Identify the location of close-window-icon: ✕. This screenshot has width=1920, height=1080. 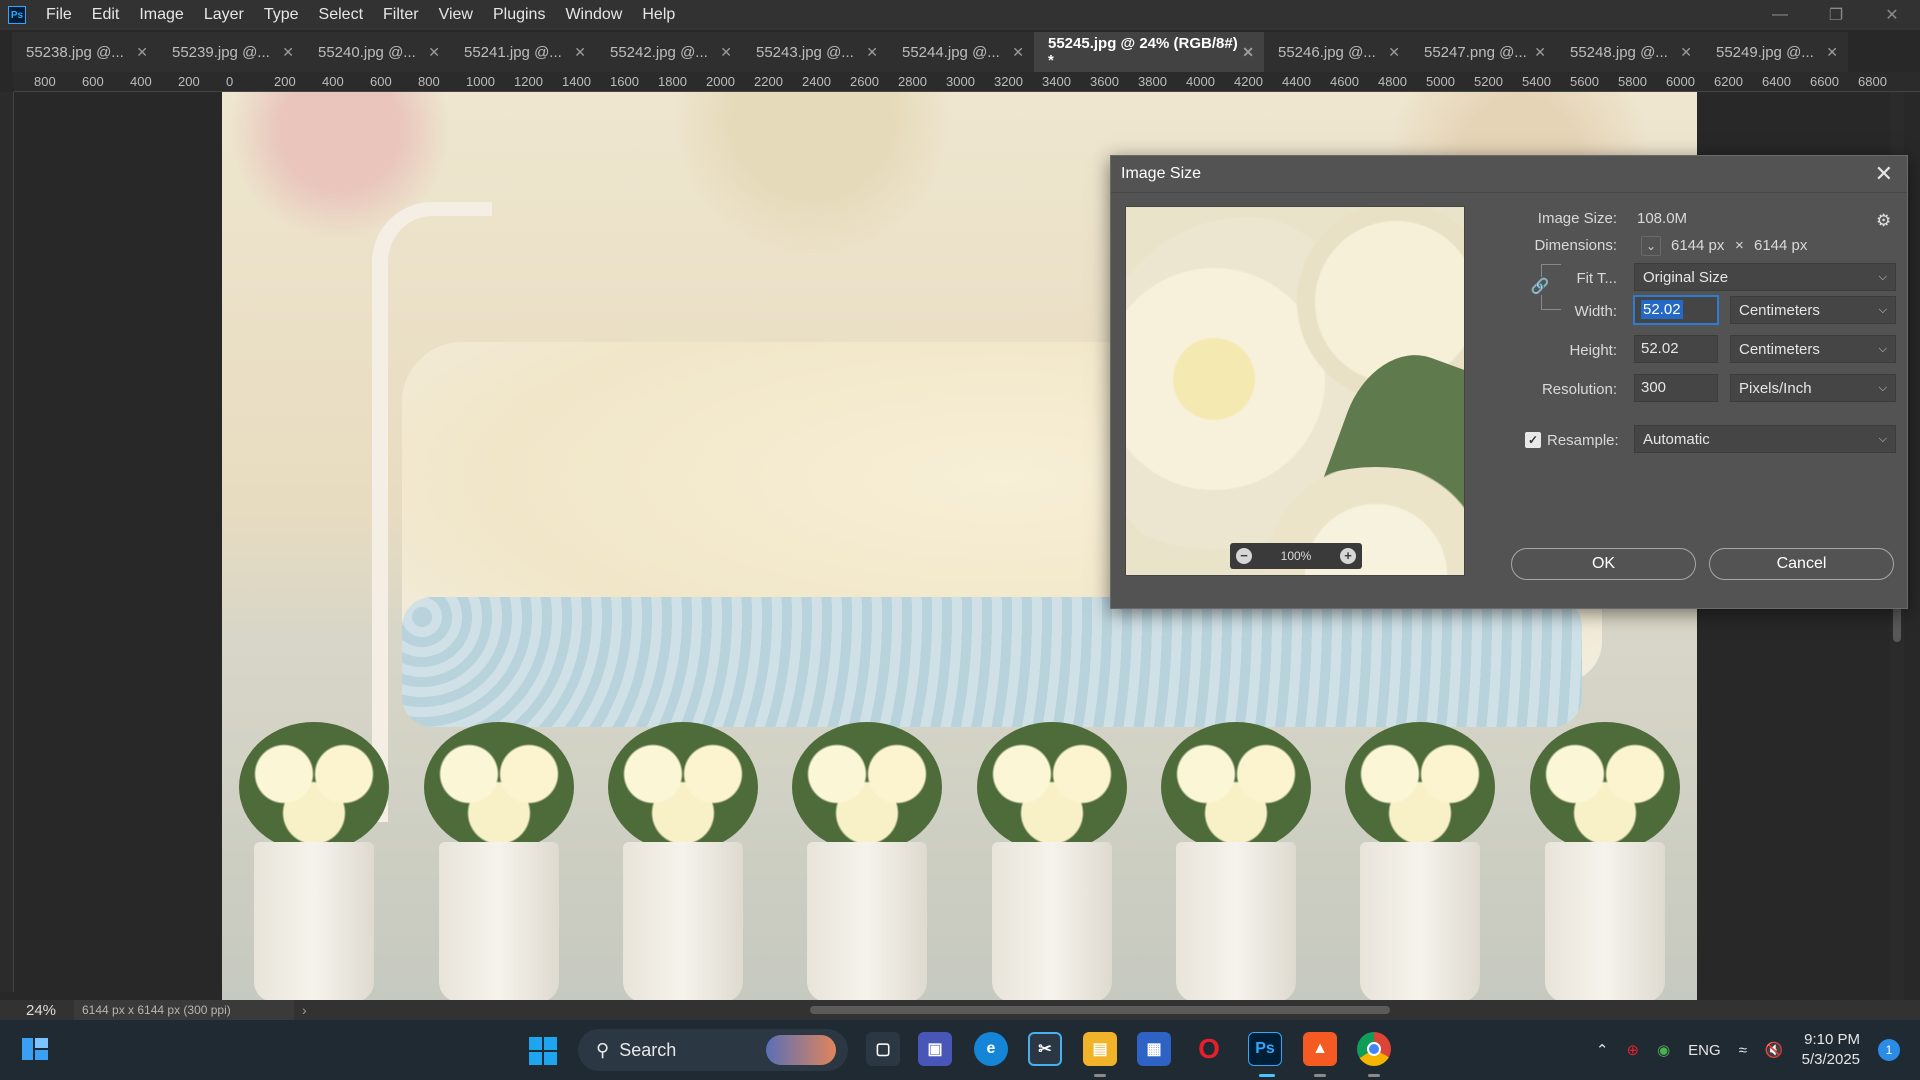
(1892, 15).